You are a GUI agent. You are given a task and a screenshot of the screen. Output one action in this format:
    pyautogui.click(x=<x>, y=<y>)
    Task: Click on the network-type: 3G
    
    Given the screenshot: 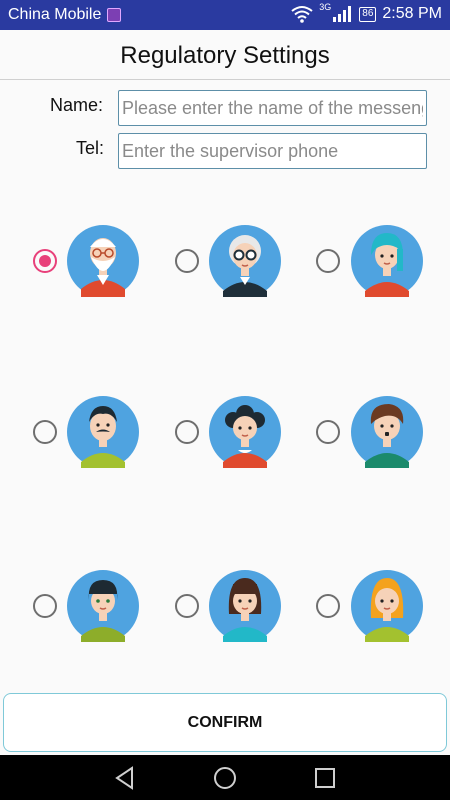 What is the action you would take?
    pyautogui.click(x=325, y=7)
    